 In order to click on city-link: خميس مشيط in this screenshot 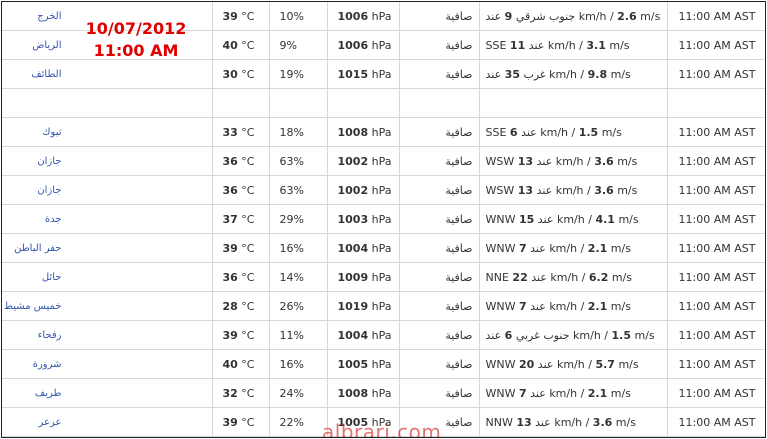, I will do `click(33, 306)`.